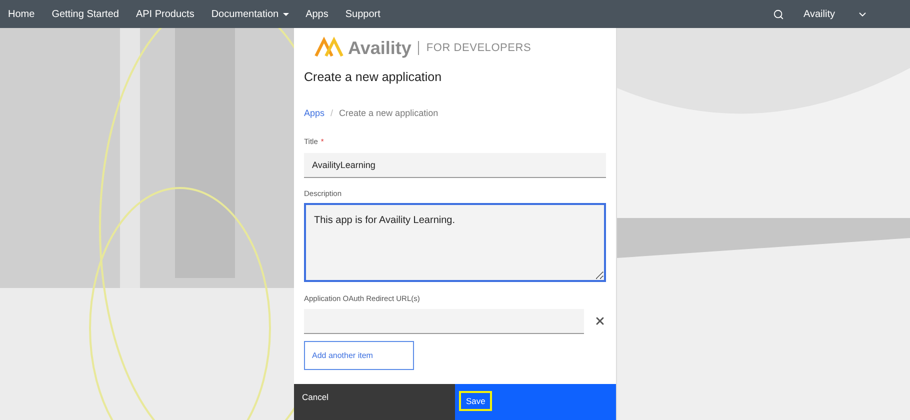  What do you see at coordinates (362, 14) in the screenshot?
I see `nav-link: Support` at bounding box center [362, 14].